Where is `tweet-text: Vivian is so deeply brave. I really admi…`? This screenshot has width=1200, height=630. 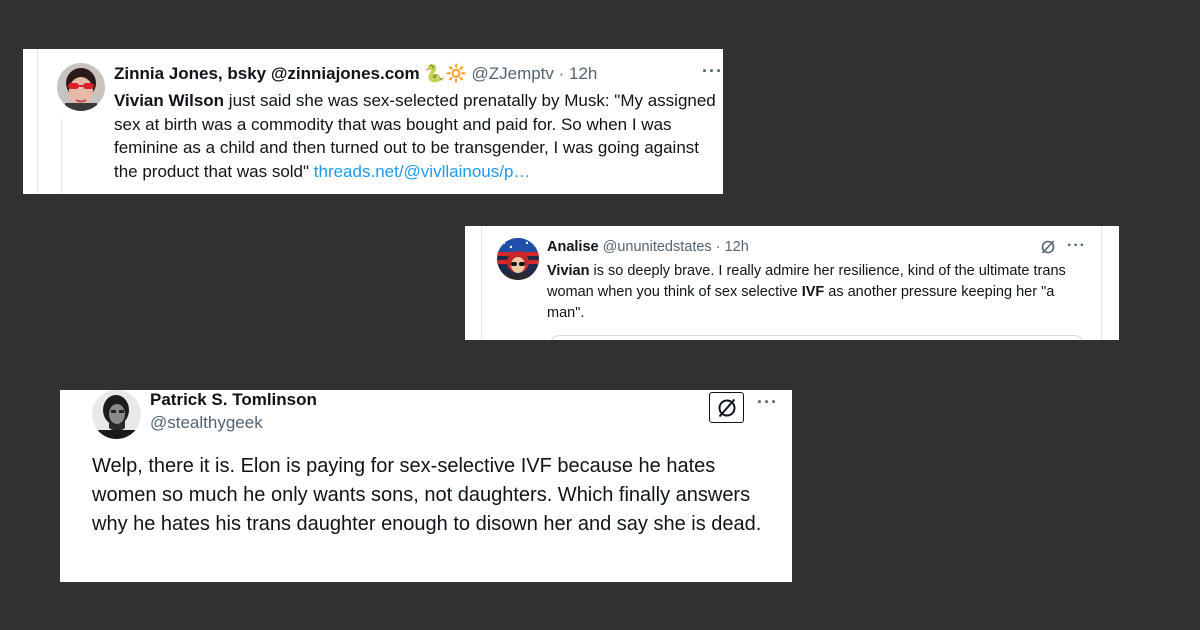 tweet-text: Vivian is so deeply brave. I really admi… is located at coordinates (819, 292).